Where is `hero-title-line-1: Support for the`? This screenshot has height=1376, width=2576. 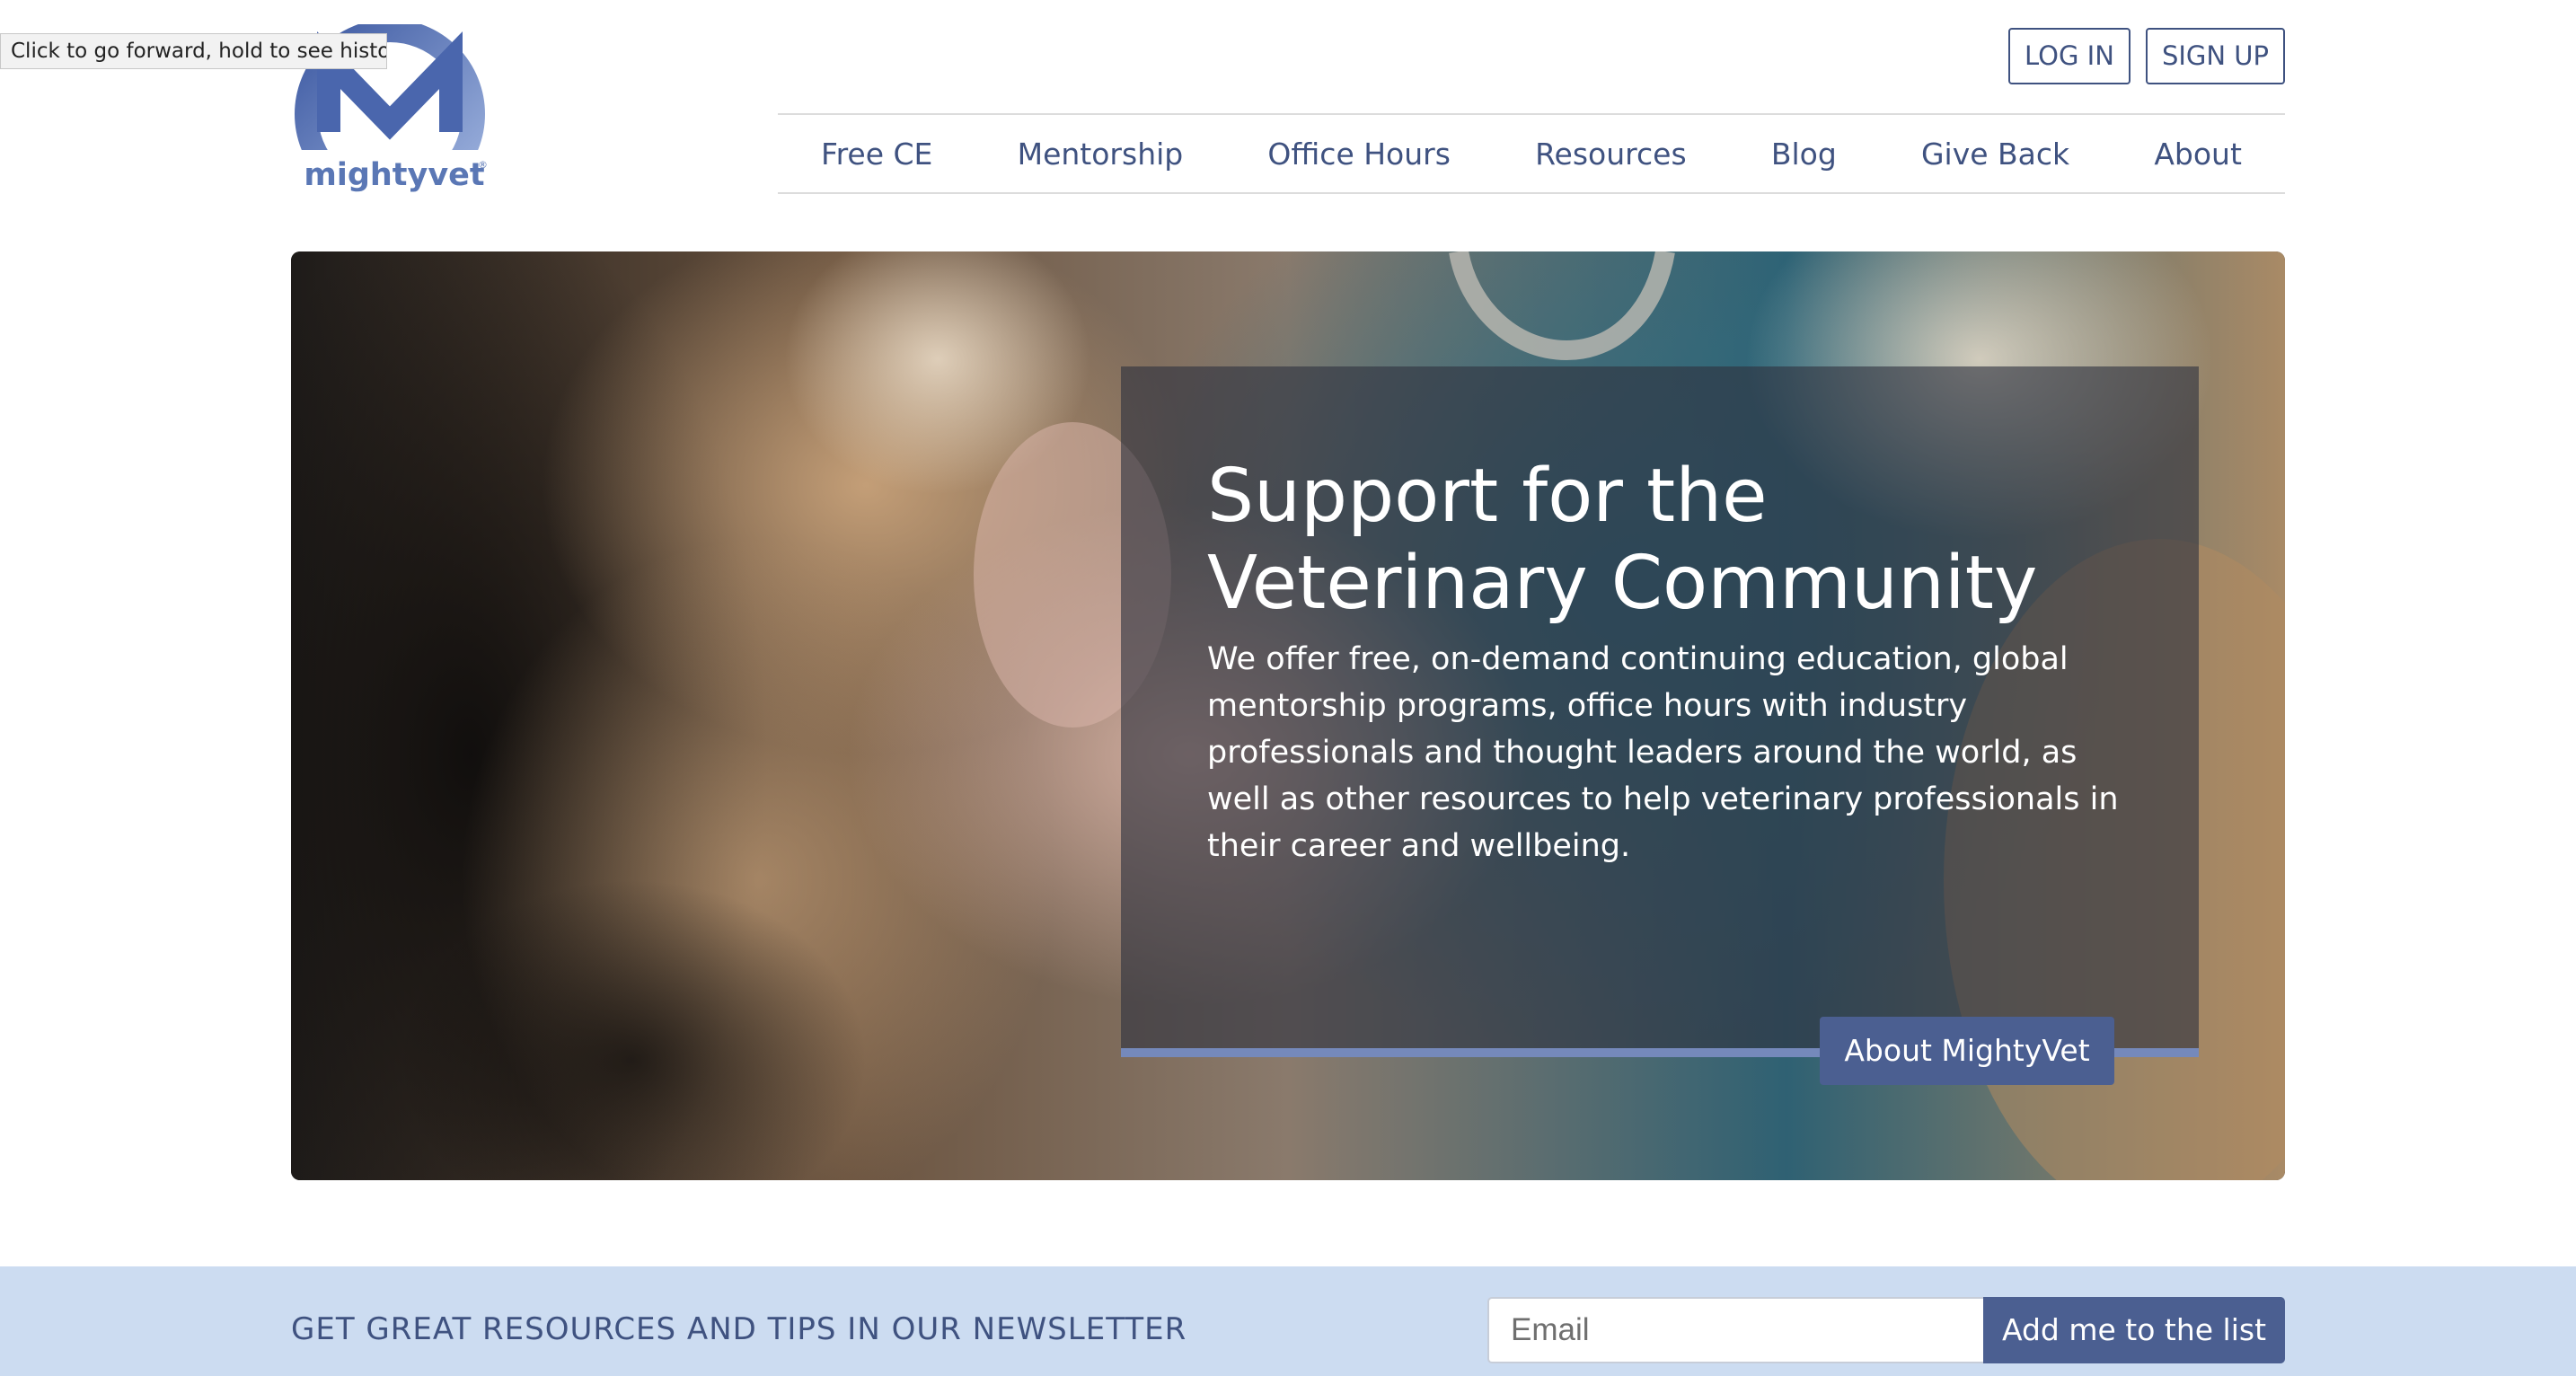
hero-title-line-1: Support for the is located at coordinates (1487, 497).